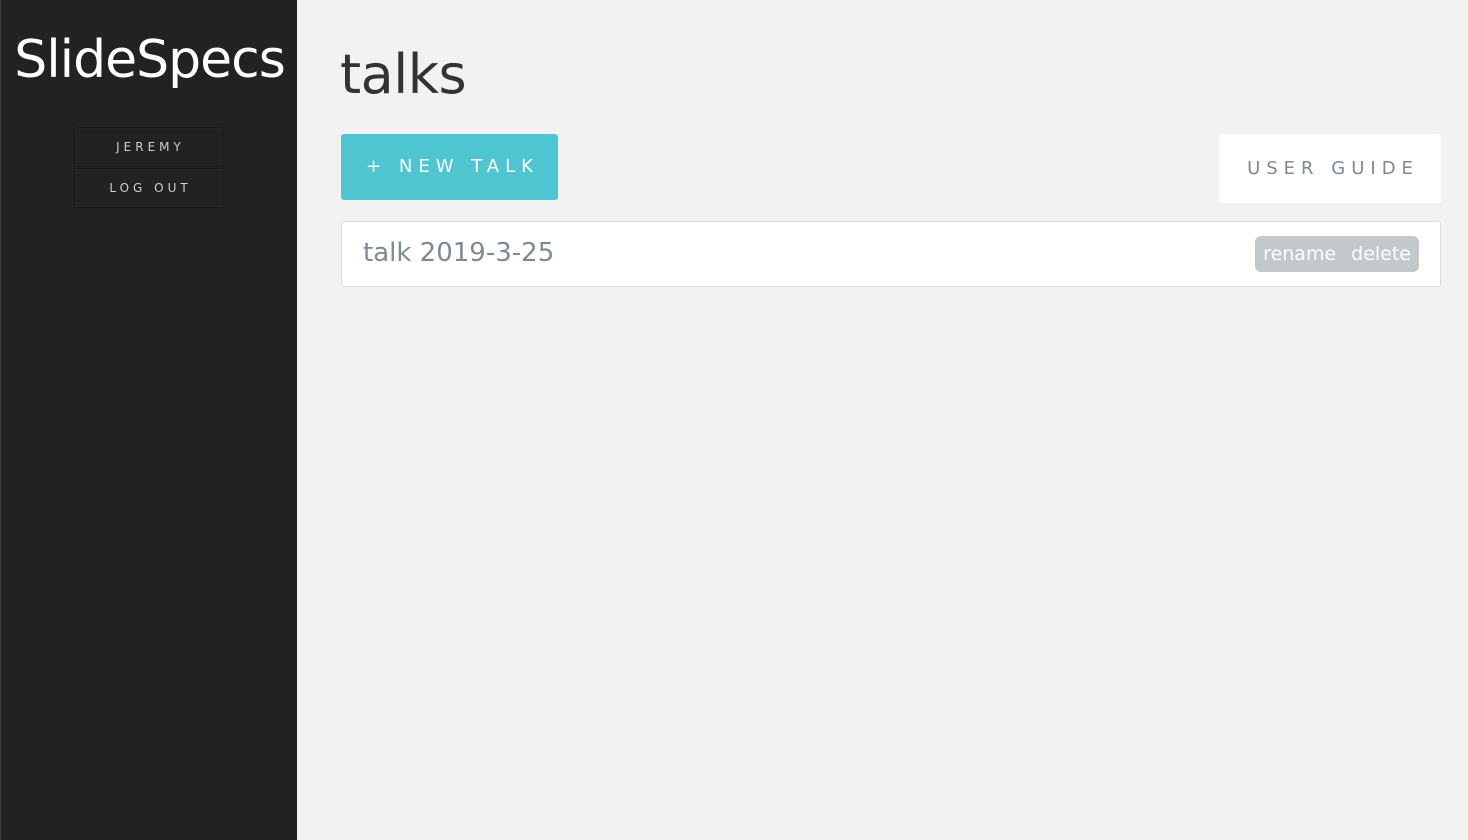 This screenshot has width=1468, height=840. I want to click on logout-button: LOG OUT, so click(148, 188).